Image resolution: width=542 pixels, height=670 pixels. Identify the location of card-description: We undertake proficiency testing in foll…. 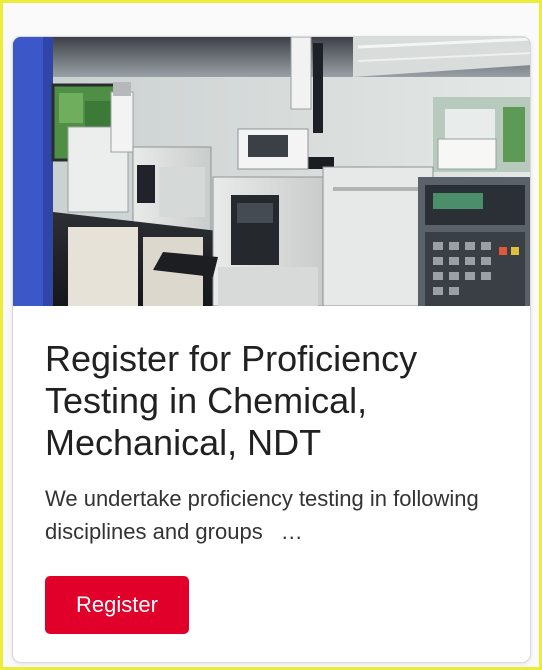
(263, 515).